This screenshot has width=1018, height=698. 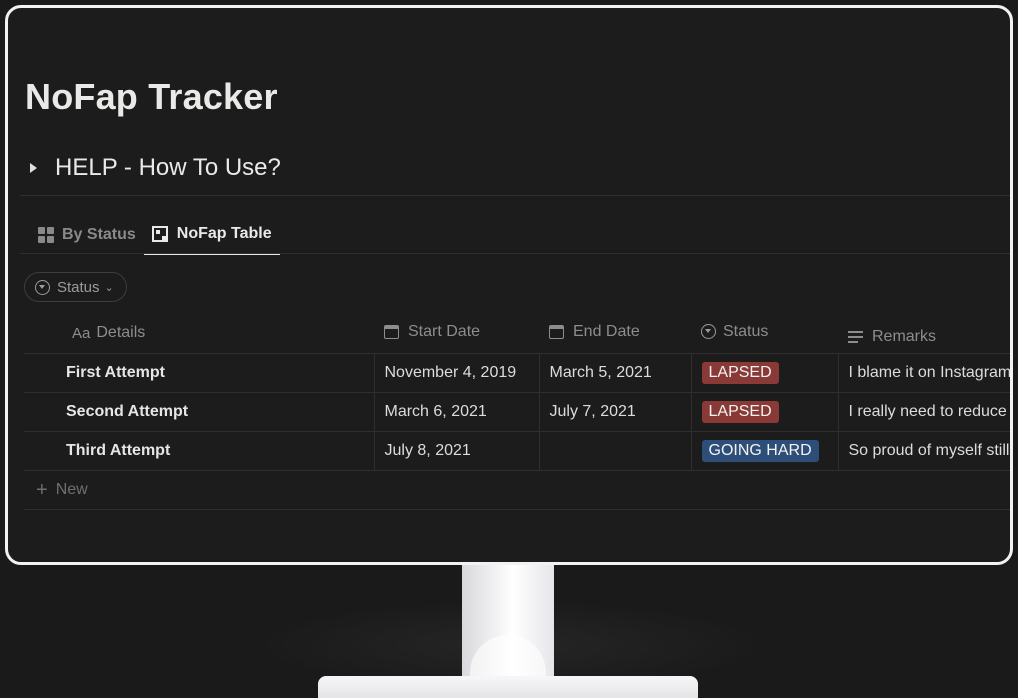 I want to click on board-icon, so click(x=46, y=235).